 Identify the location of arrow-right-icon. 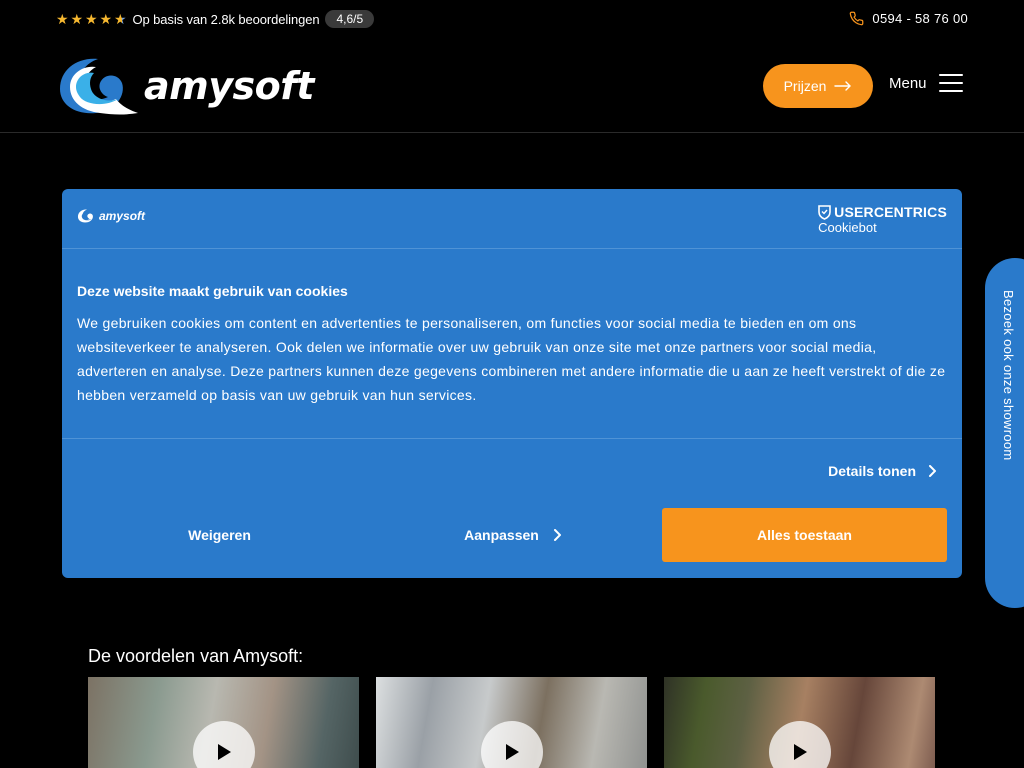
(843, 86).